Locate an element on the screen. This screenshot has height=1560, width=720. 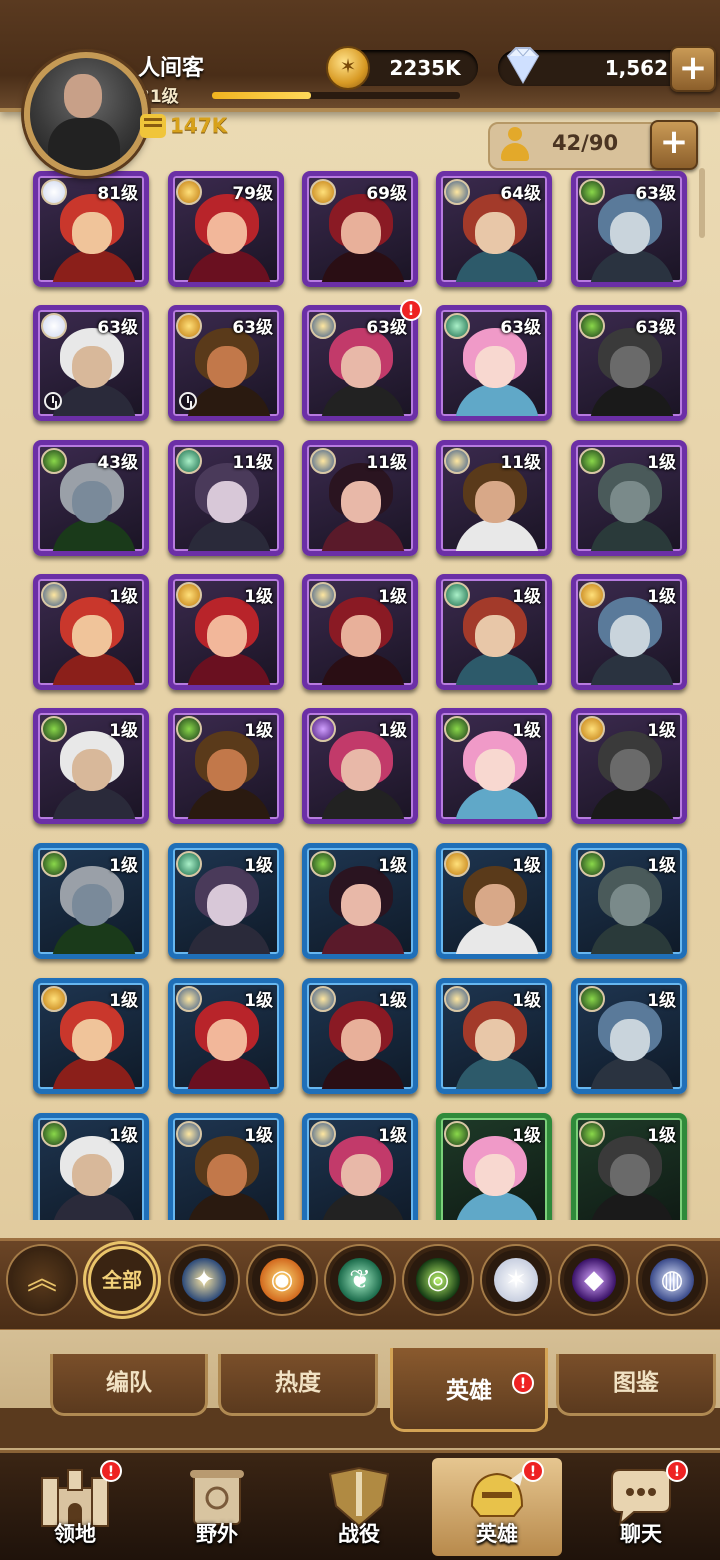
nav-label: 战役 is located at coordinates (359, 1534).